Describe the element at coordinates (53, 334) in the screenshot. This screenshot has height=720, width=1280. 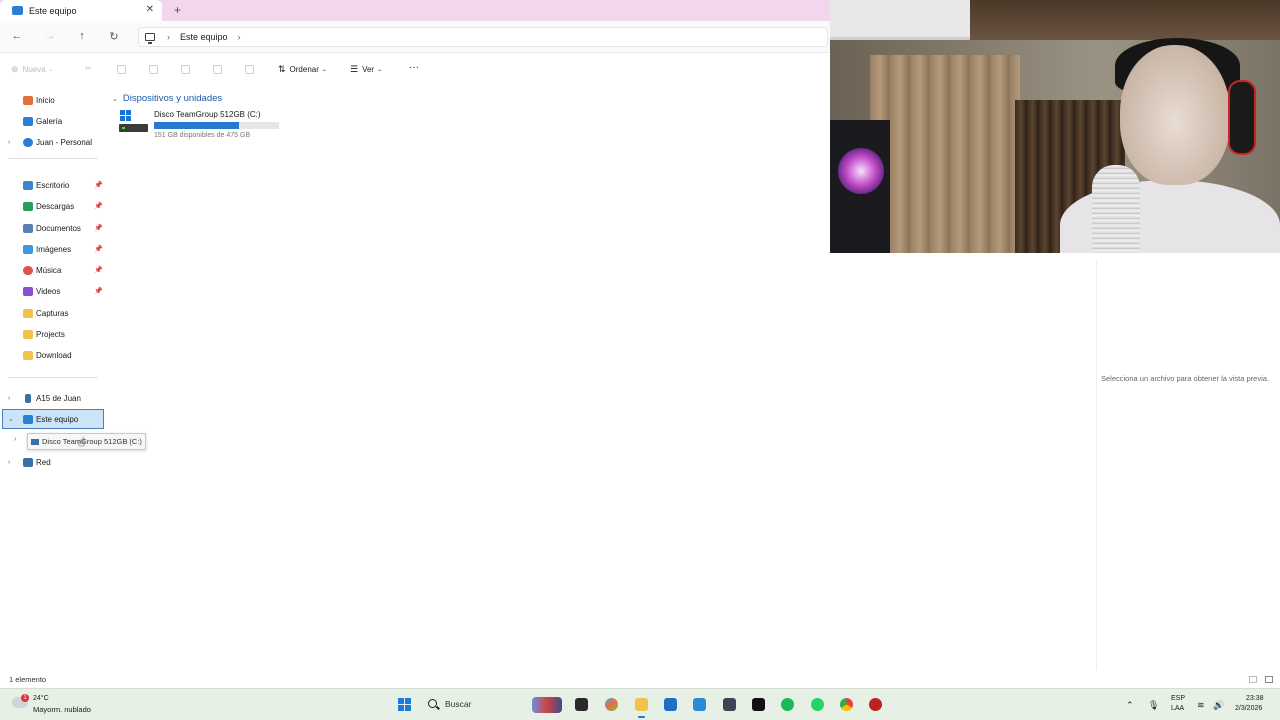
I see `sidebar-item-projects: Projects` at that location.